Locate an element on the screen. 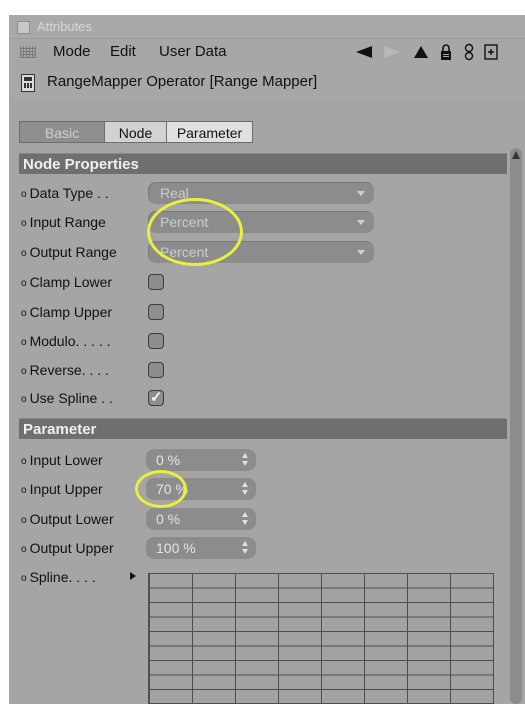 The height and width of the screenshot is (704, 525). data-type-value: Real is located at coordinates (174, 193).